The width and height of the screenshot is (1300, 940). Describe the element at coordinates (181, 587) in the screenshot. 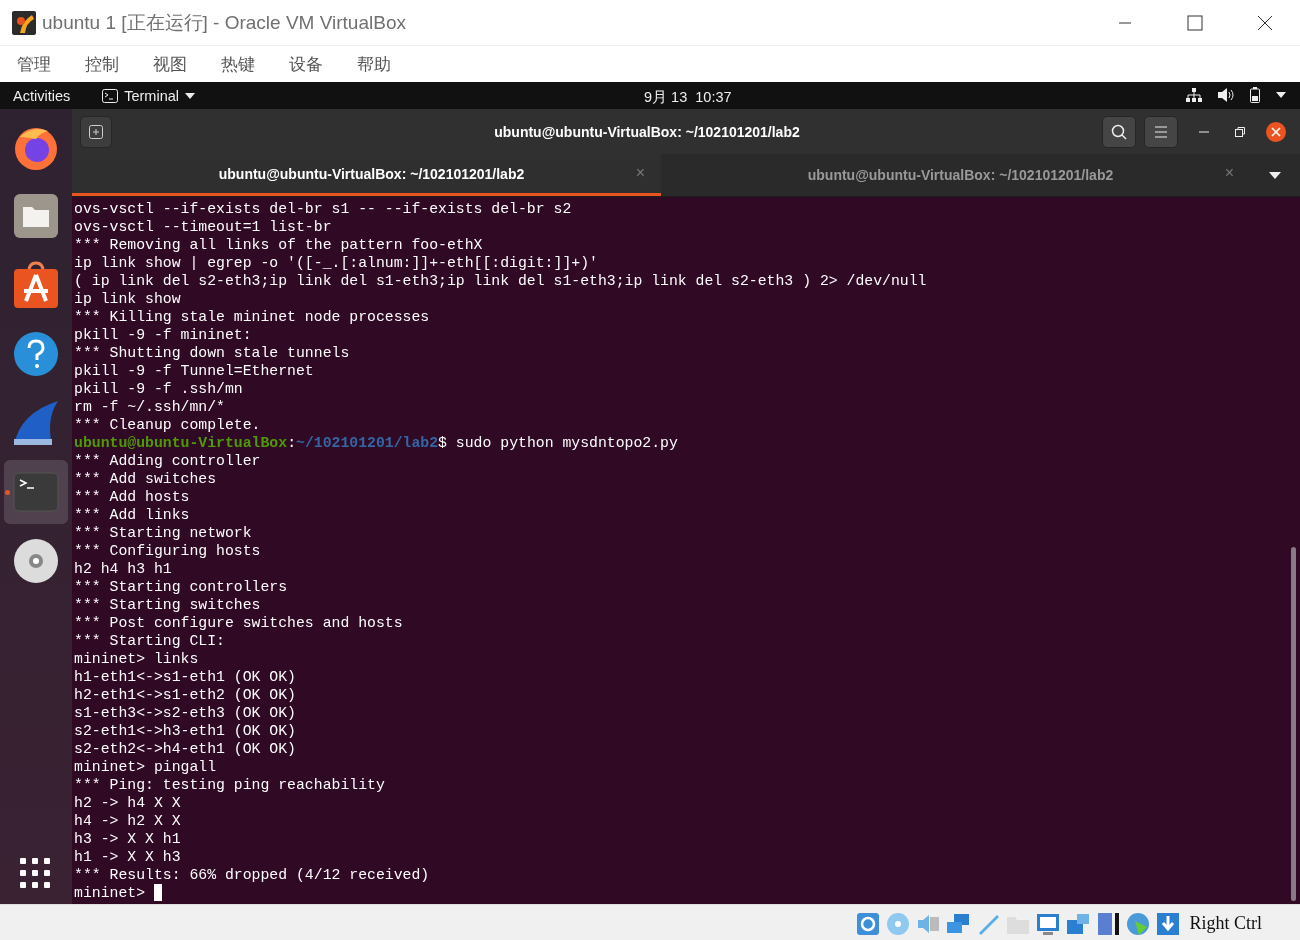

I see `terminal-line: *** Starting controllers` at that location.